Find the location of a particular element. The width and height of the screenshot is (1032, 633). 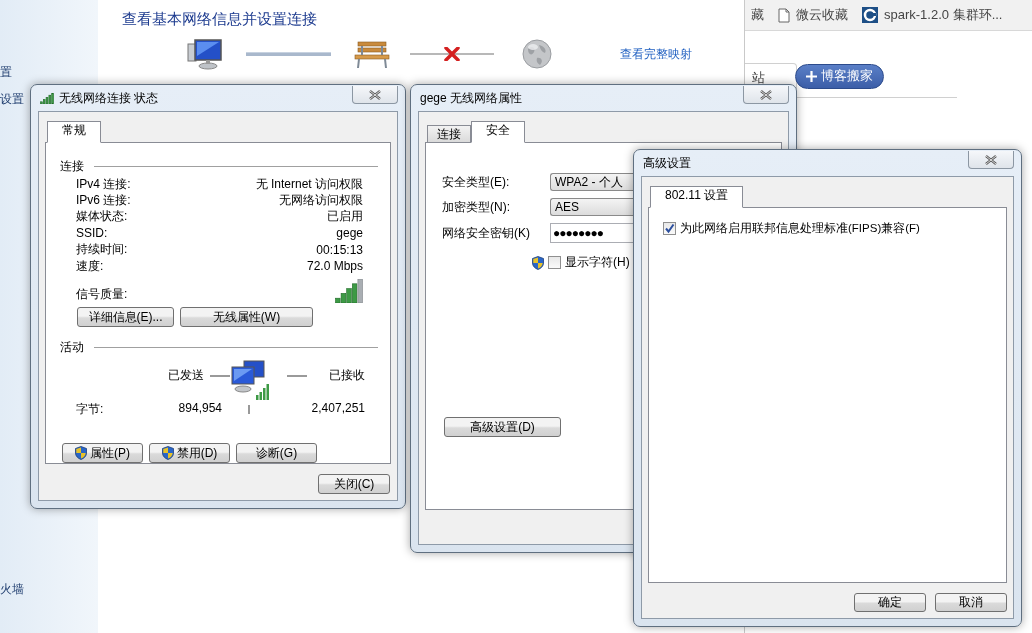

page-title: 查看基本网络信息并设置连接 is located at coordinates (220, 19).